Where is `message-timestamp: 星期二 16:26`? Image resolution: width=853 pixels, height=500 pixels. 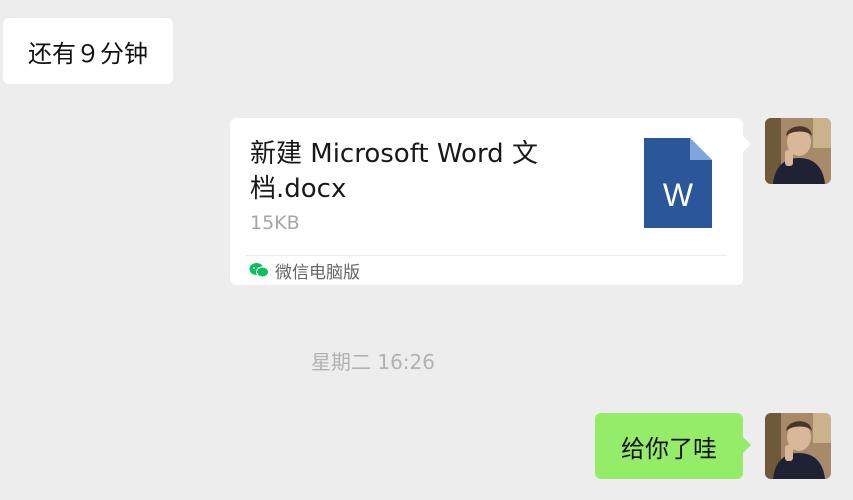 message-timestamp: 星期二 16:26 is located at coordinates (373, 362).